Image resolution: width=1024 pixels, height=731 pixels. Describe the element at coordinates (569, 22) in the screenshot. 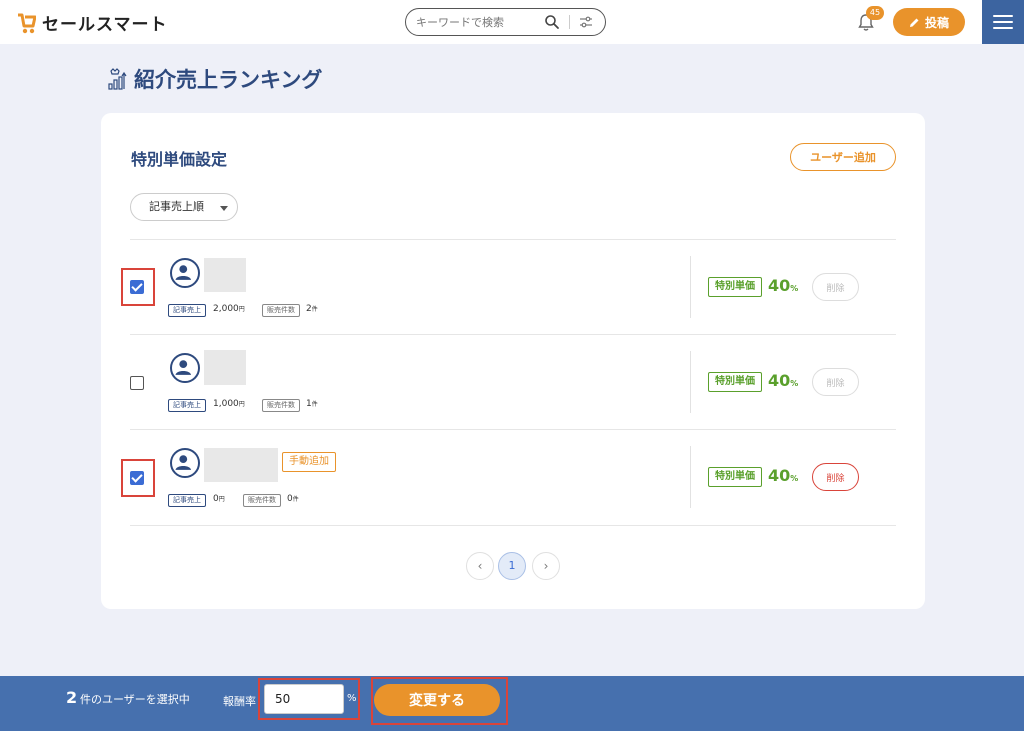

I see `search-separator` at that location.